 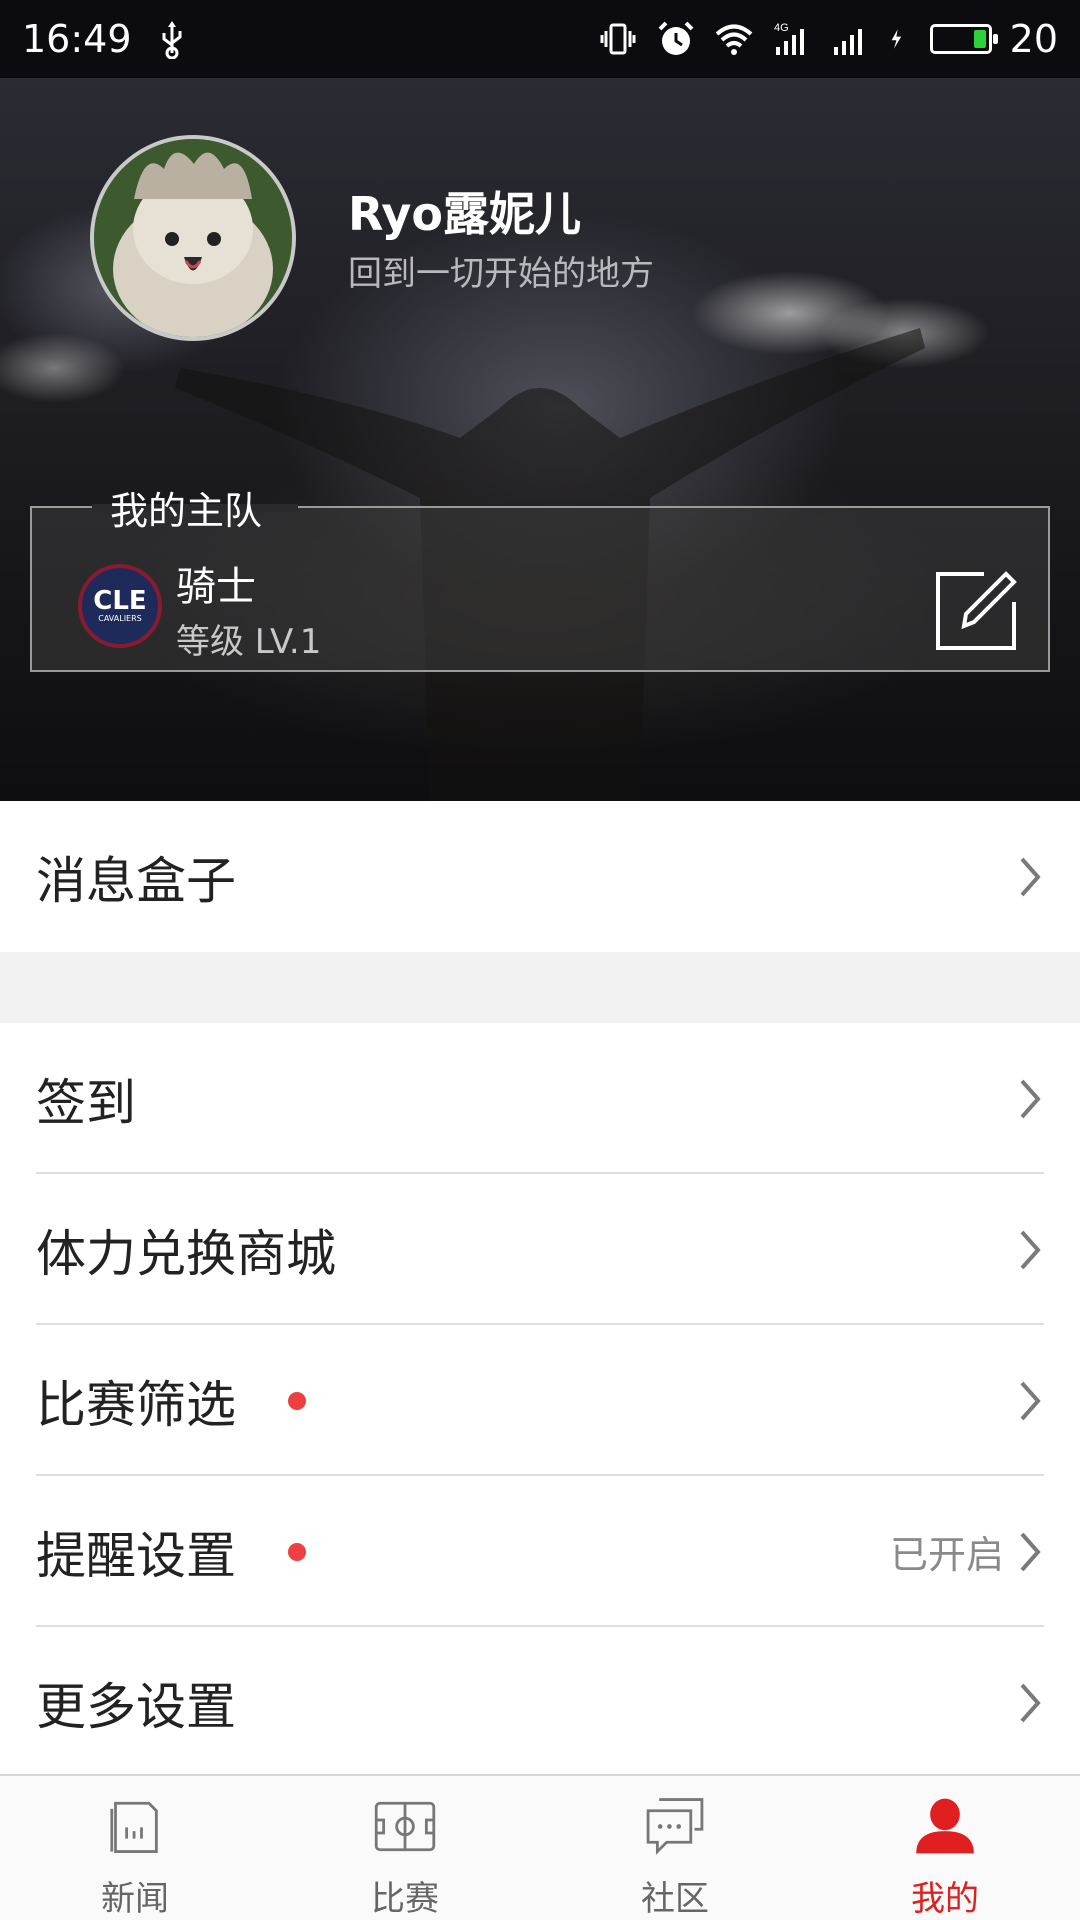 What do you see at coordinates (86, 1102) in the screenshot?
I see `menu-item-label: 签到` at bounding box center [86, 1102].